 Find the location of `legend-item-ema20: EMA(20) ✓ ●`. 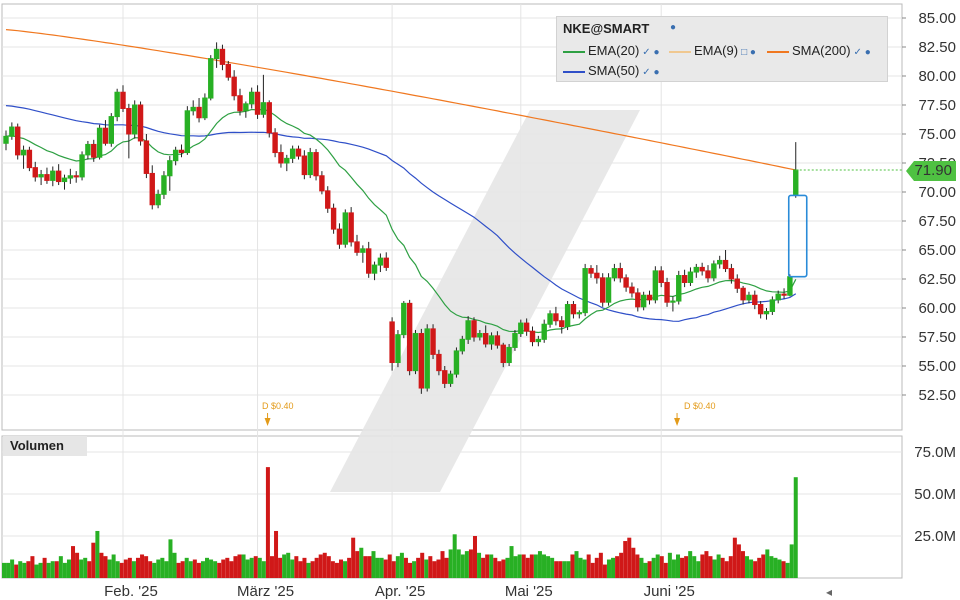

legend-item-ema20: EMA(20) ✓ ● is located at coordinates (611, 50).